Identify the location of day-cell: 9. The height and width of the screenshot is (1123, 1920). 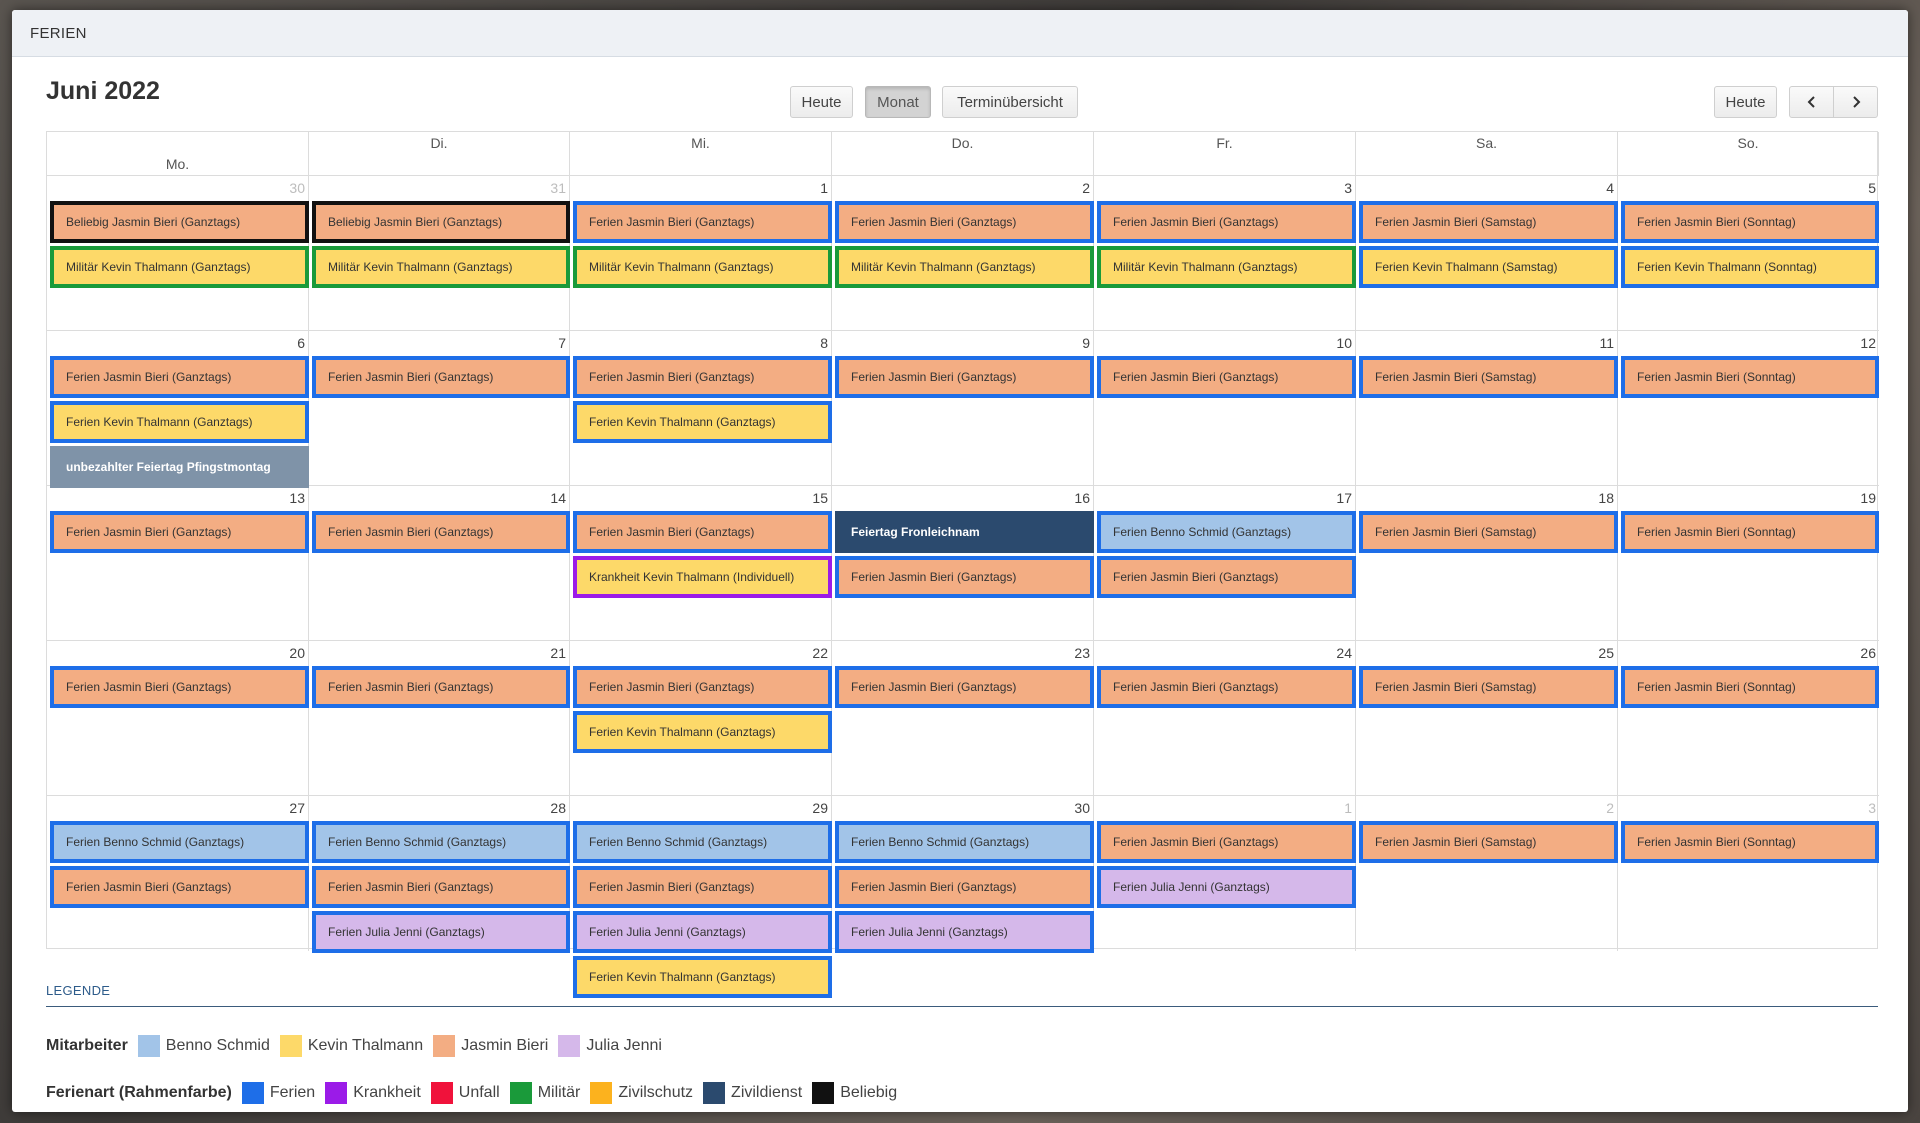
(963, 408).